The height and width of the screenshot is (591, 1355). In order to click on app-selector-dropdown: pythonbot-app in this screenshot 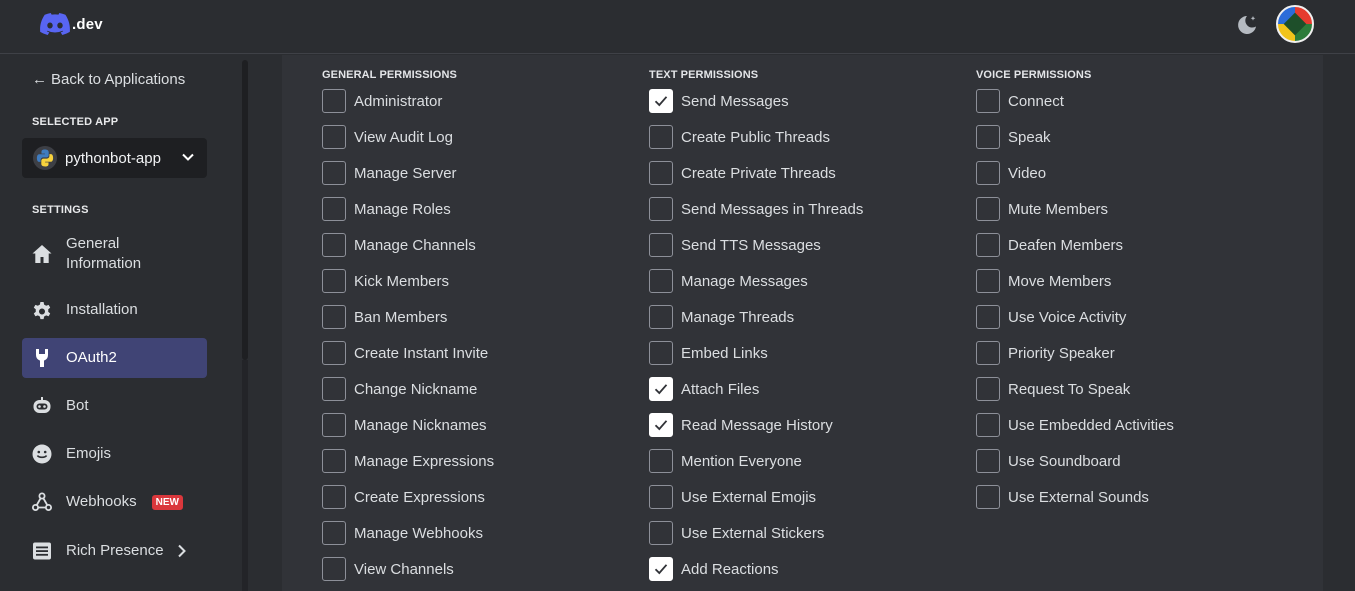, I will do `click(114, 158)`.